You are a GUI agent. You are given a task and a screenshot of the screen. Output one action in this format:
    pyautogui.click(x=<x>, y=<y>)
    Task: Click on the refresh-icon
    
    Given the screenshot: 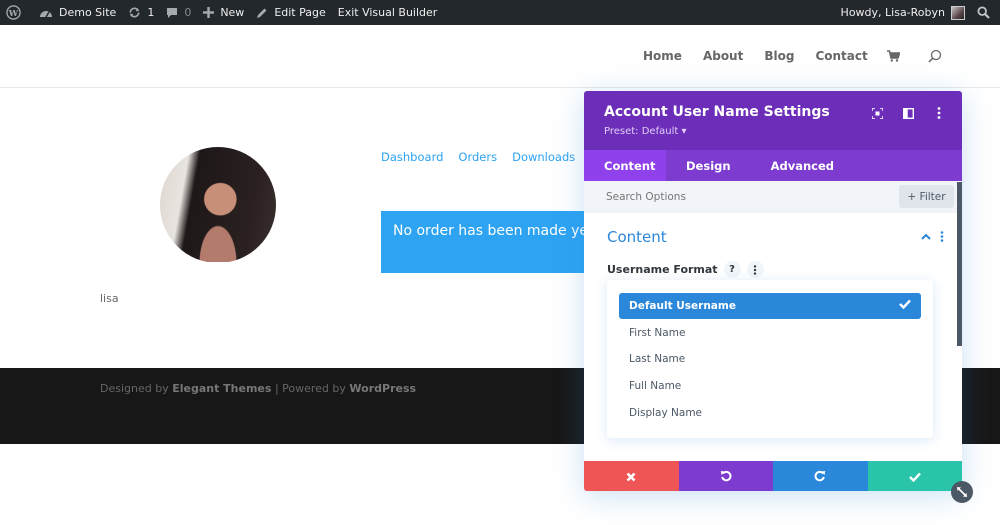 What is the action you would take?
    pyautogui.click(x=134, y=12)
    